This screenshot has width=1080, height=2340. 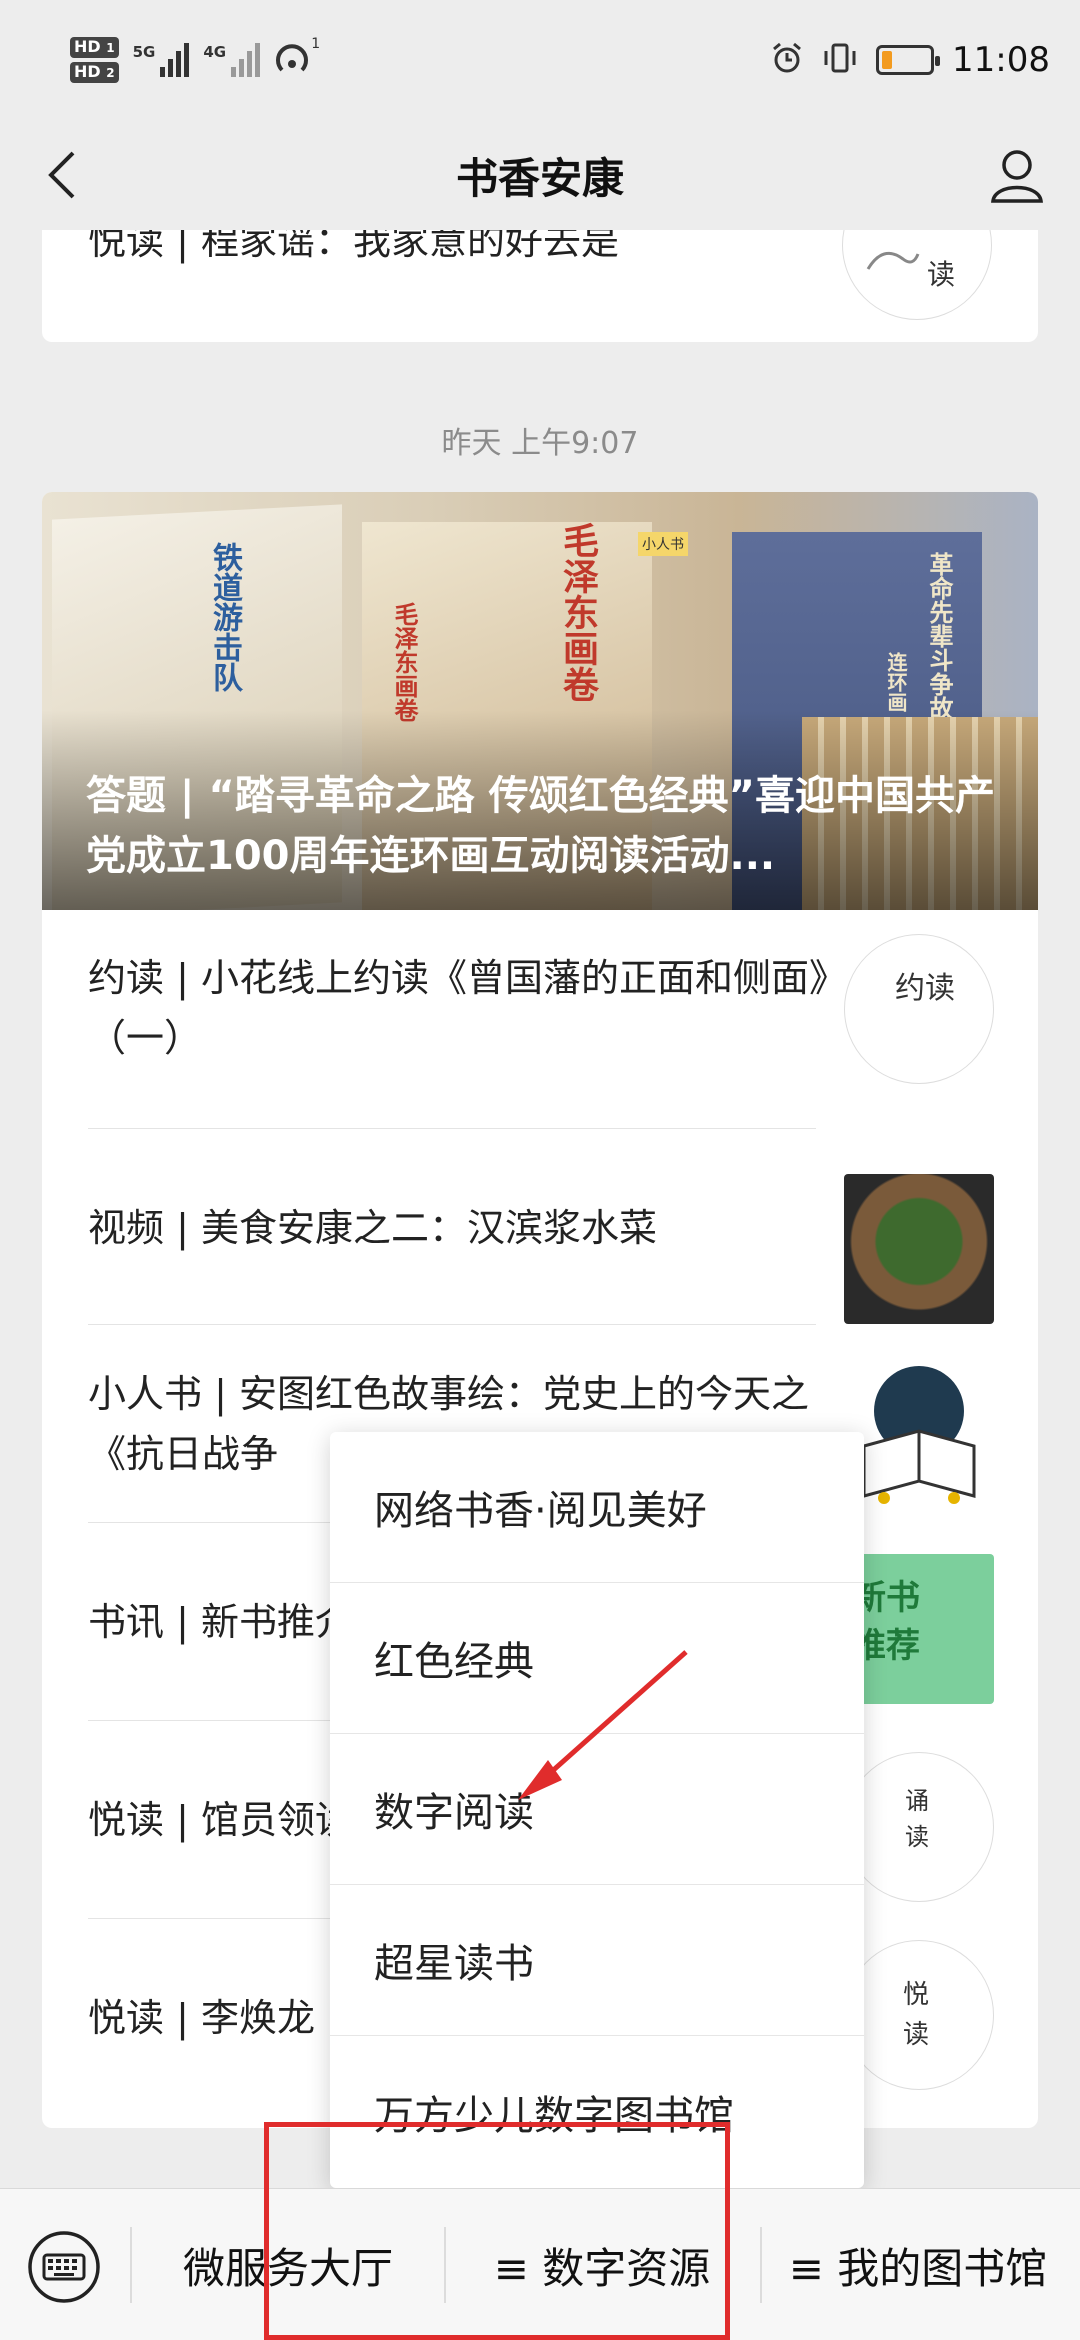 What do you see at coordinates (94, 72) in the screenshot?
I see `hd2-badge: HD 2` at bounding box center [94, 72].